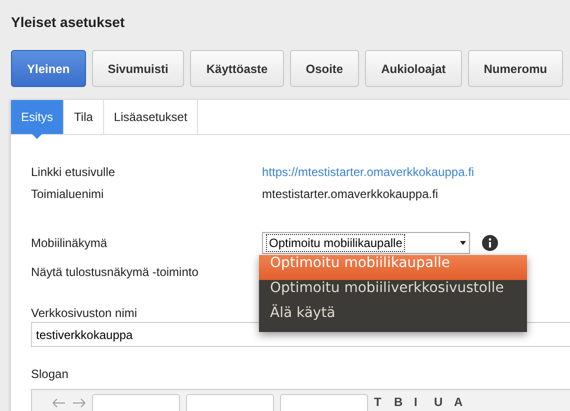  I want to click on field-label: Slogan, so click(49, 374).